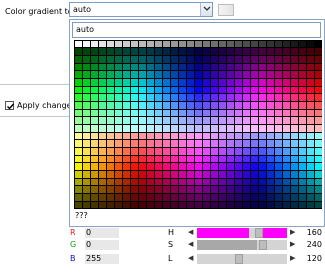  Describe the element at coordinates (102, 233) in the screenshot. I see `rgb-input-r: 0` at that location.